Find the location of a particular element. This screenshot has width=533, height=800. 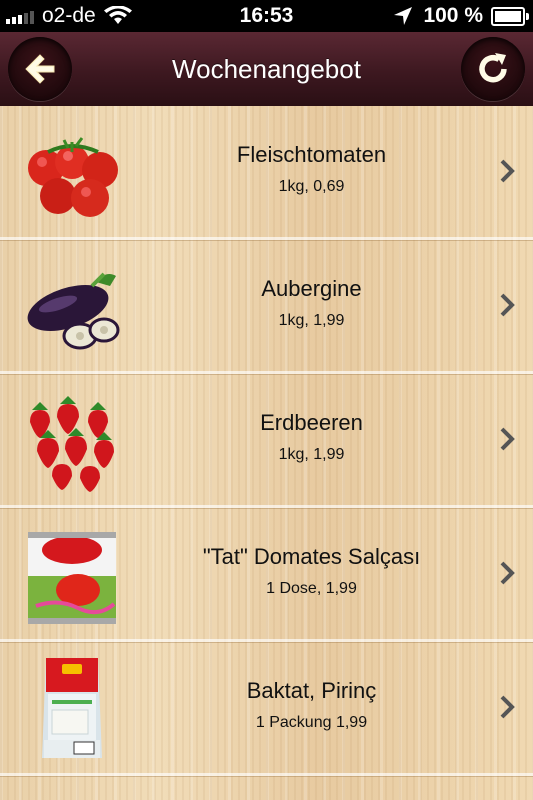

location-arrow-icon is located at coordinates (403, 16).